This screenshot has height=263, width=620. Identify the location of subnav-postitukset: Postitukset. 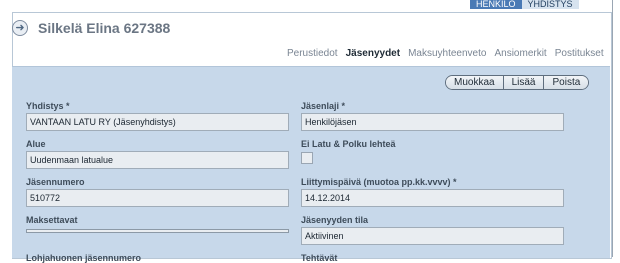
(579, 53).